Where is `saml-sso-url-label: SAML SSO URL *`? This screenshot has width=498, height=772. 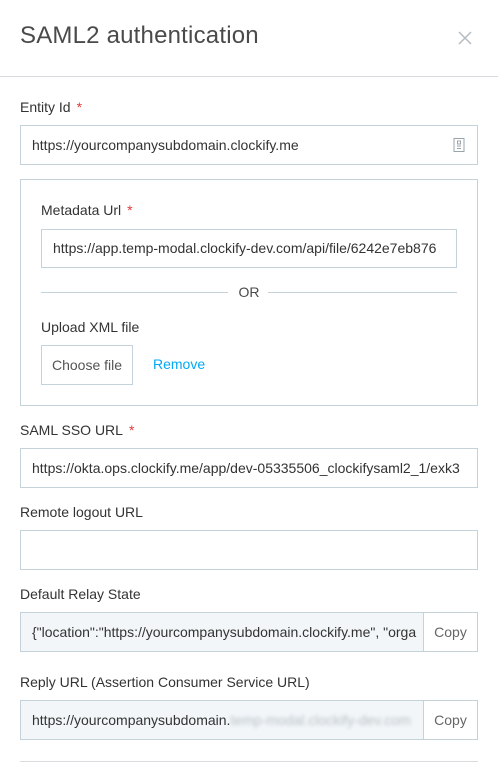 saml-sso-url-label: SAML SSO URL * is located at coordinates (77, 430).